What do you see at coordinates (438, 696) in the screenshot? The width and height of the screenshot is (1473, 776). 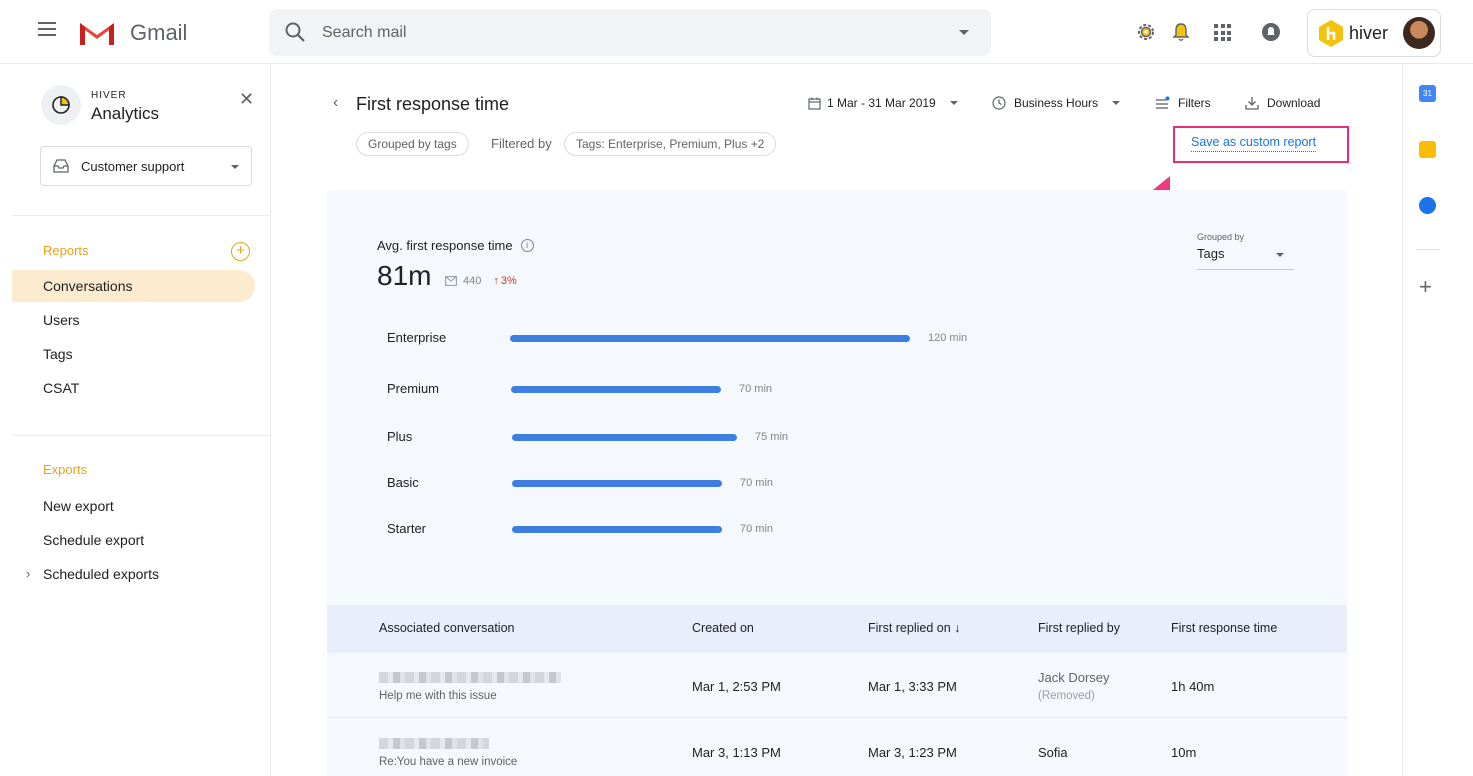 I see `conversation-subject: Help me with this issue` at bounding box center [438, 696].